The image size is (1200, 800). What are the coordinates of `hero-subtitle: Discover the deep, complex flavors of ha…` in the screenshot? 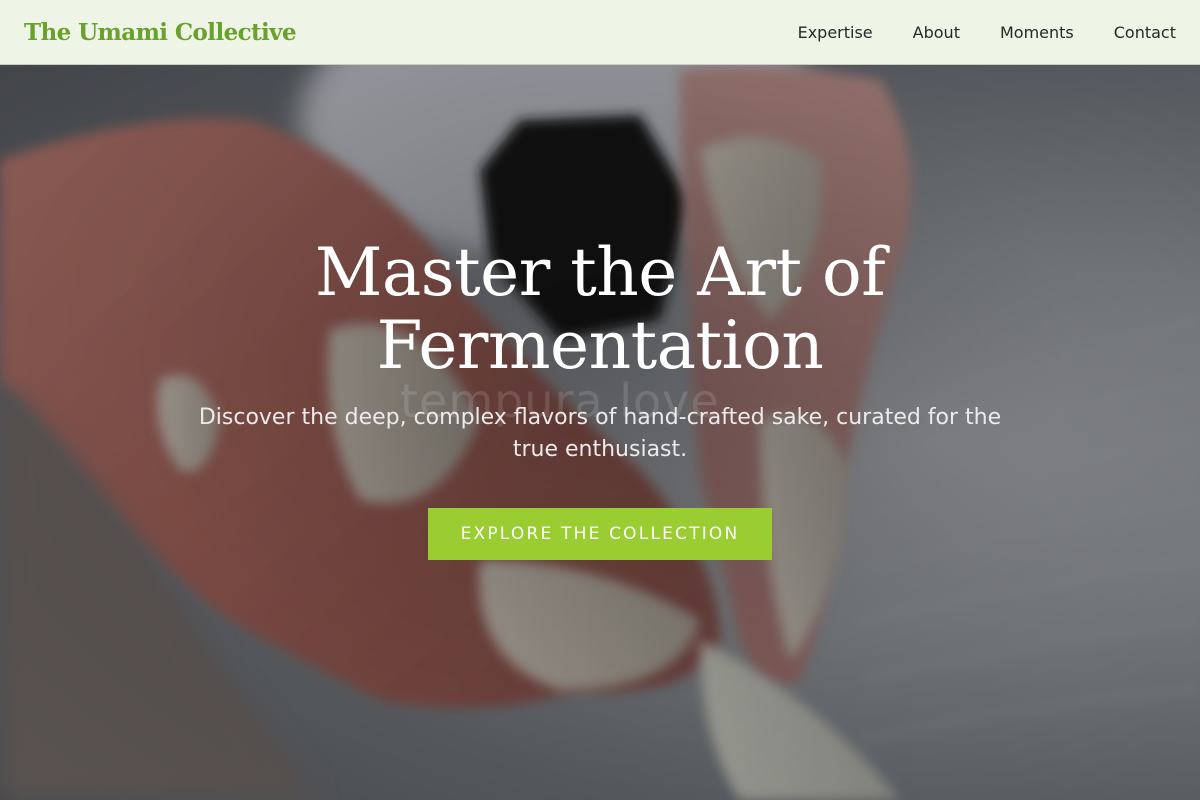 It's located at (600, 433).